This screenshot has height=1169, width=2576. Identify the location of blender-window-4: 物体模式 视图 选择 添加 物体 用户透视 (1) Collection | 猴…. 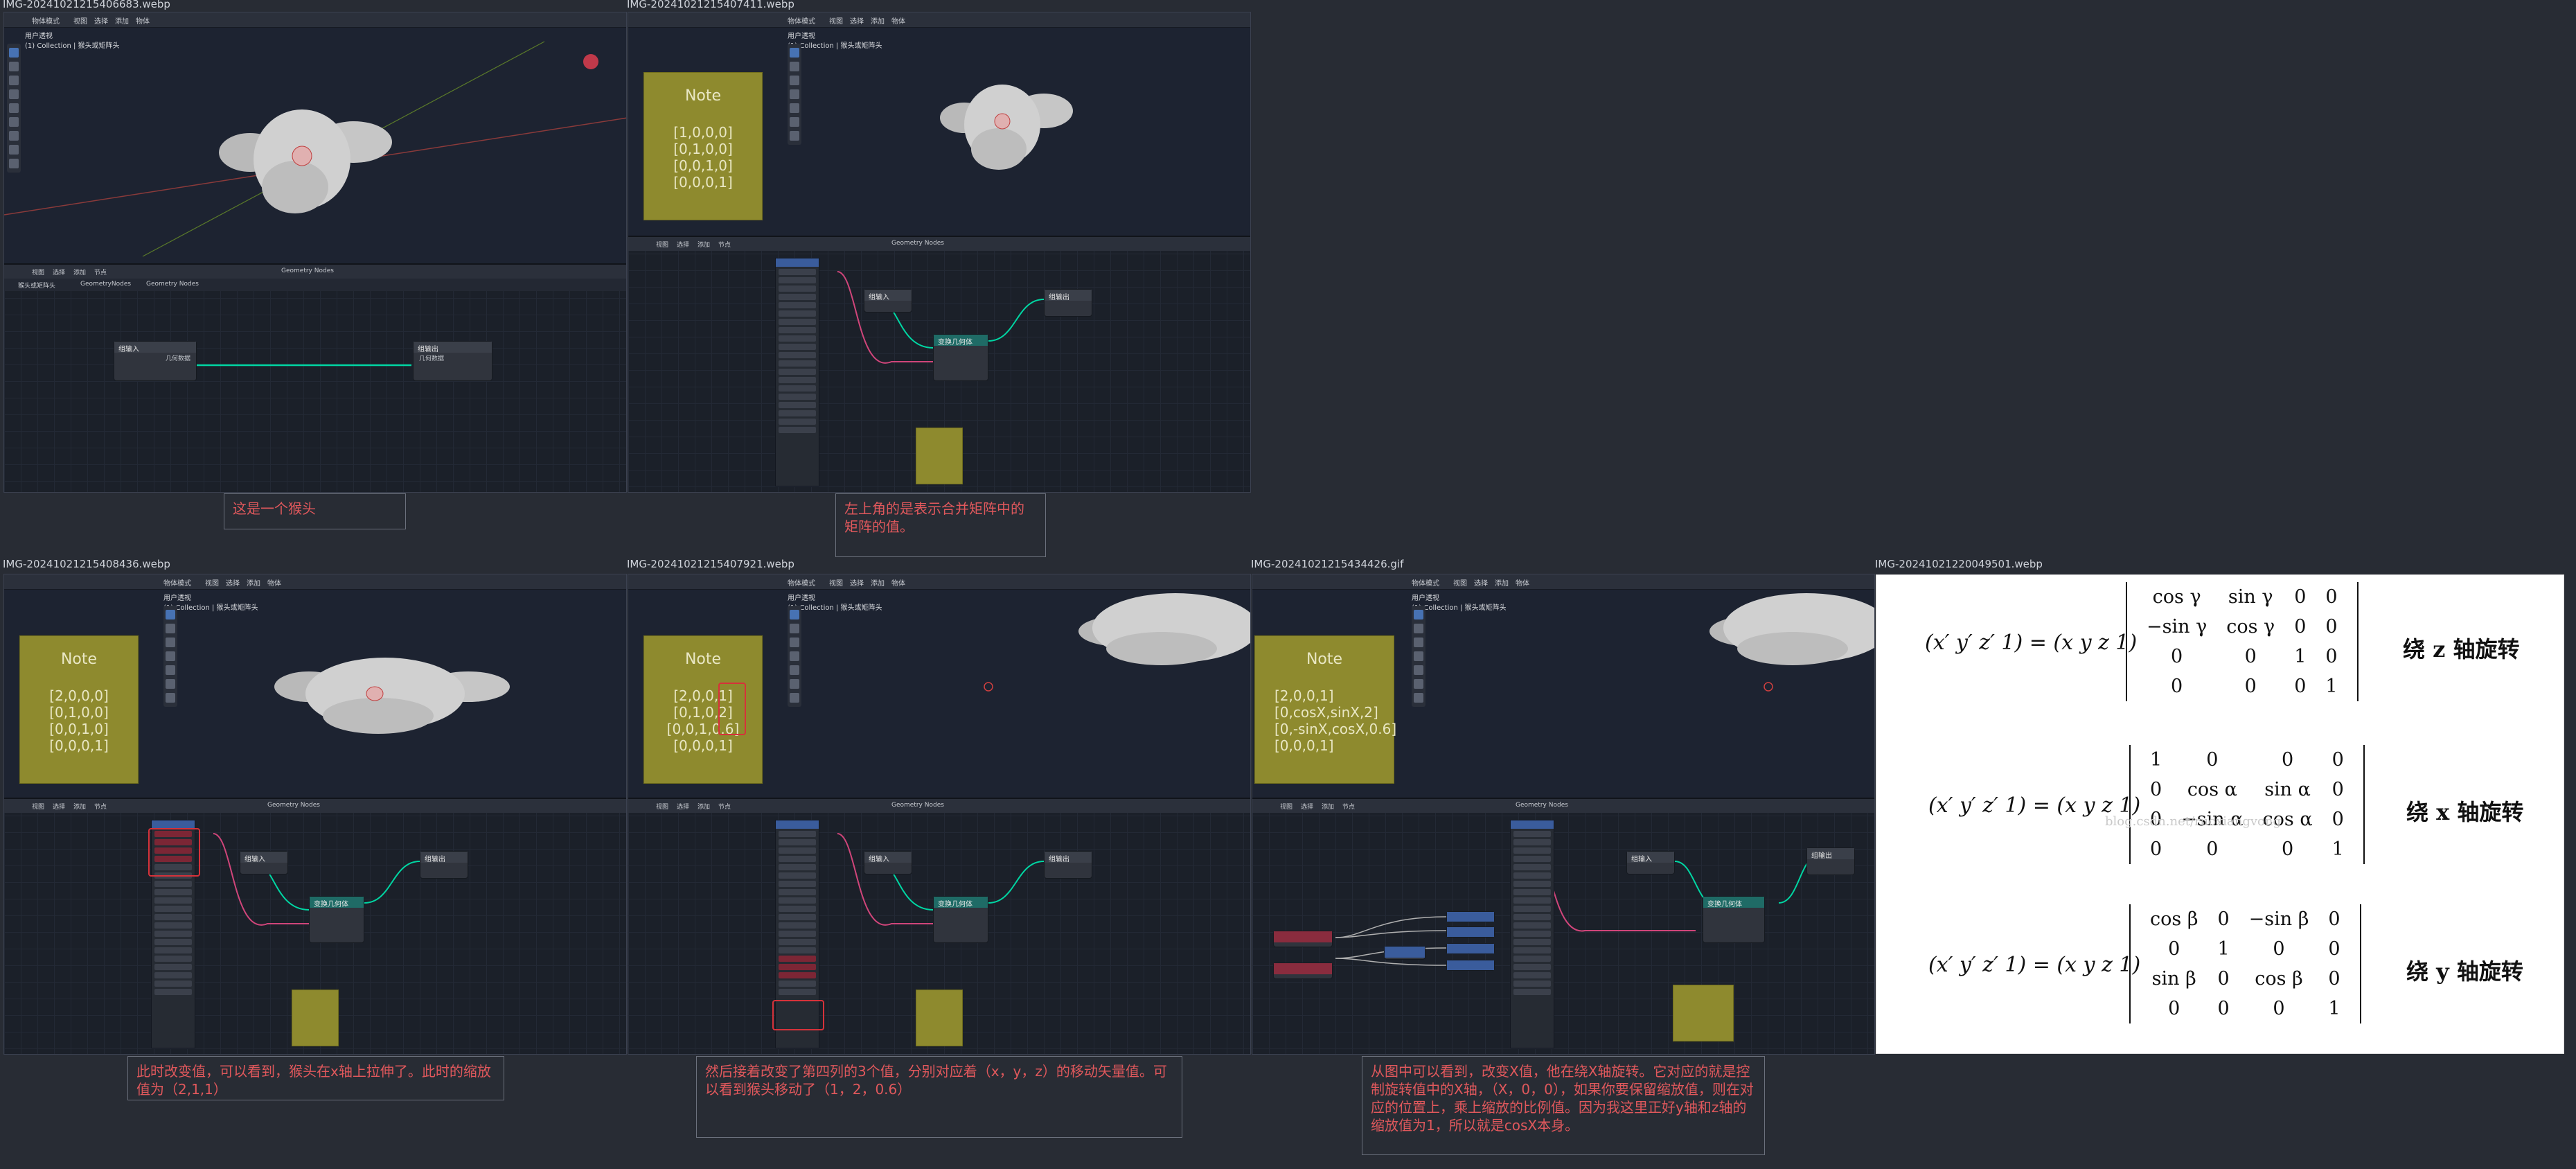
(939, 814).